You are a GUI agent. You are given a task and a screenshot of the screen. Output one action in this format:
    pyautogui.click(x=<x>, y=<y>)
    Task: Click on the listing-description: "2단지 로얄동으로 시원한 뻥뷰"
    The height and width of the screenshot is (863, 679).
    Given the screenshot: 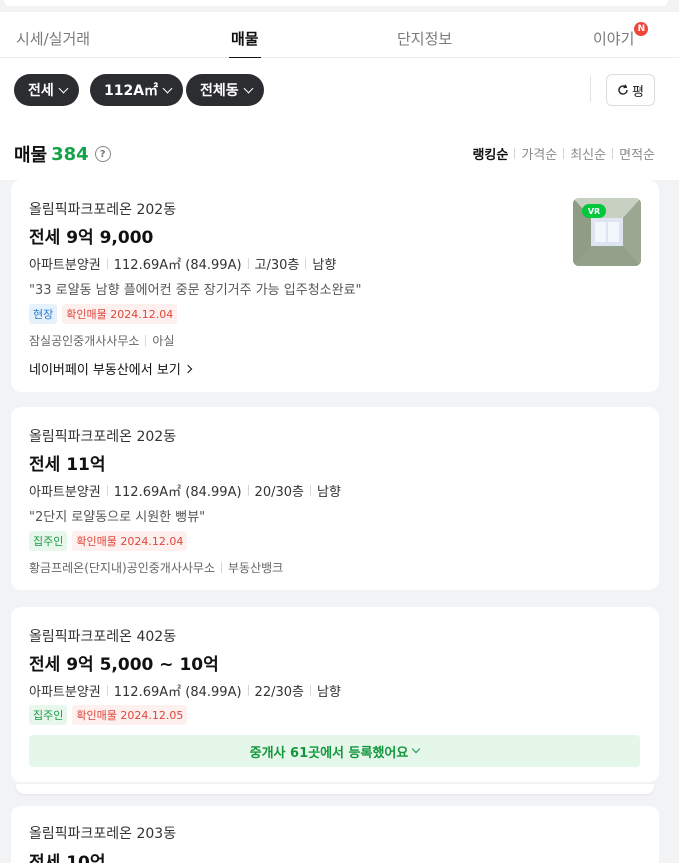 What is the action you would take?
    pyautogui.click(x=117, y=517)
    